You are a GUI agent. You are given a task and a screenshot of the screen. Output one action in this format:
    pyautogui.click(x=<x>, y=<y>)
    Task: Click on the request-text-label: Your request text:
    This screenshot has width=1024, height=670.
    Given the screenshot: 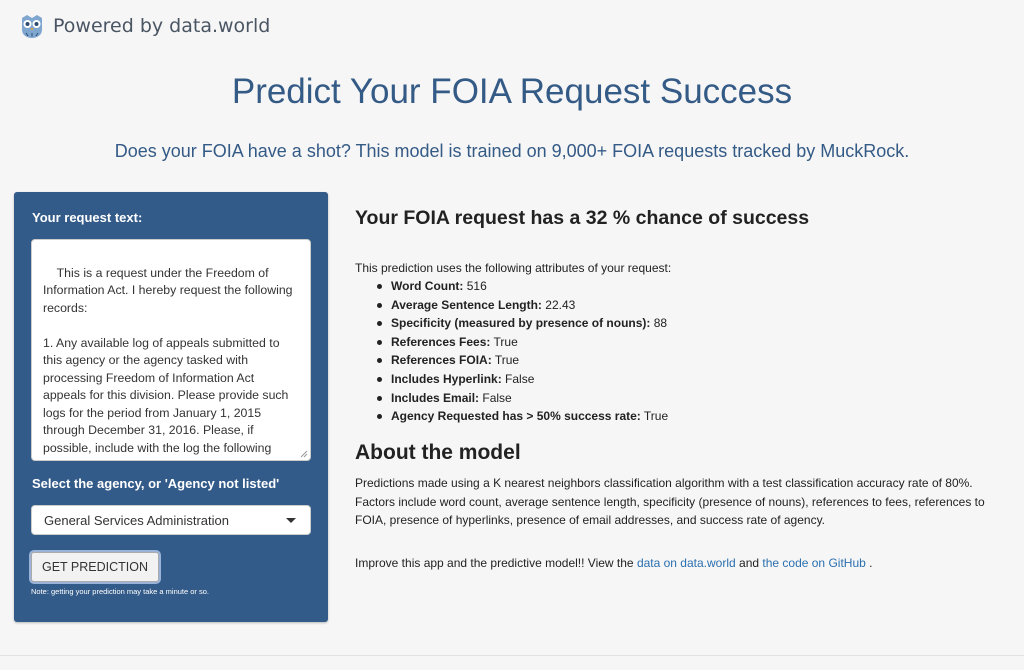 What is the action you would take?
    pyautogui.click(x=87, y=217)
    